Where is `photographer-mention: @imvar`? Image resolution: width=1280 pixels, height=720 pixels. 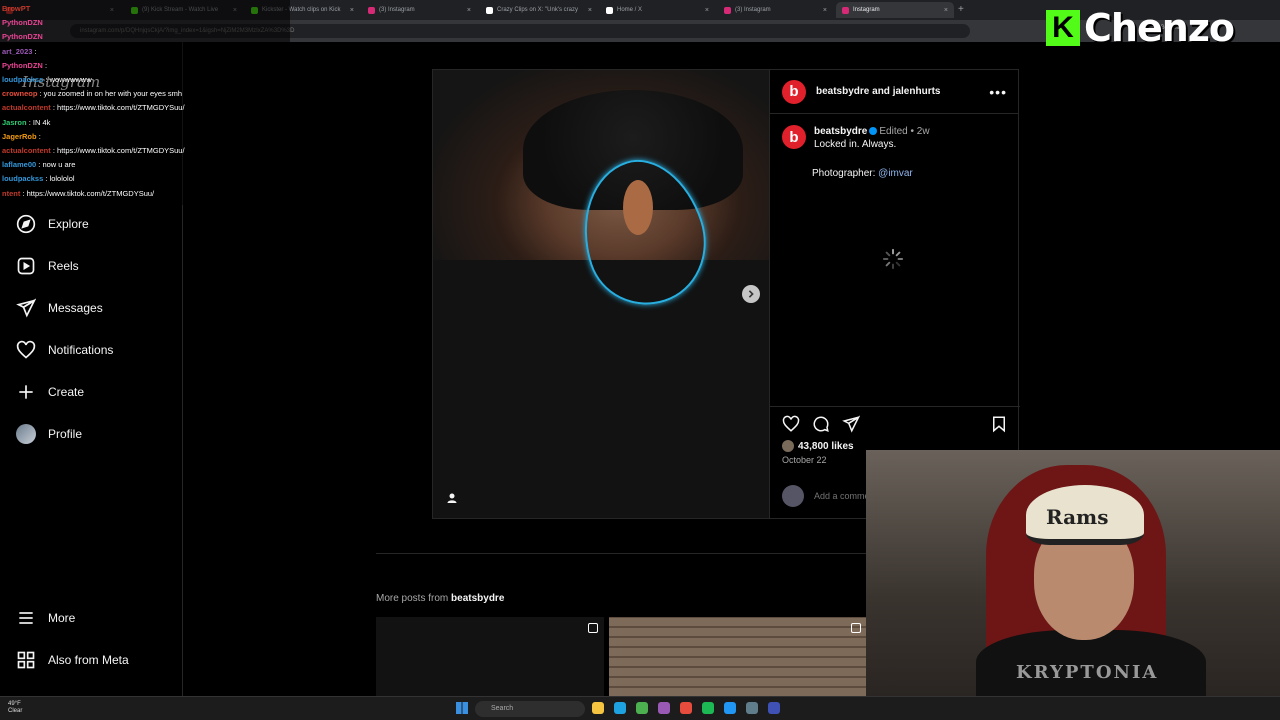
photographer-mention: @imvar is located at coordinates (895, 173).